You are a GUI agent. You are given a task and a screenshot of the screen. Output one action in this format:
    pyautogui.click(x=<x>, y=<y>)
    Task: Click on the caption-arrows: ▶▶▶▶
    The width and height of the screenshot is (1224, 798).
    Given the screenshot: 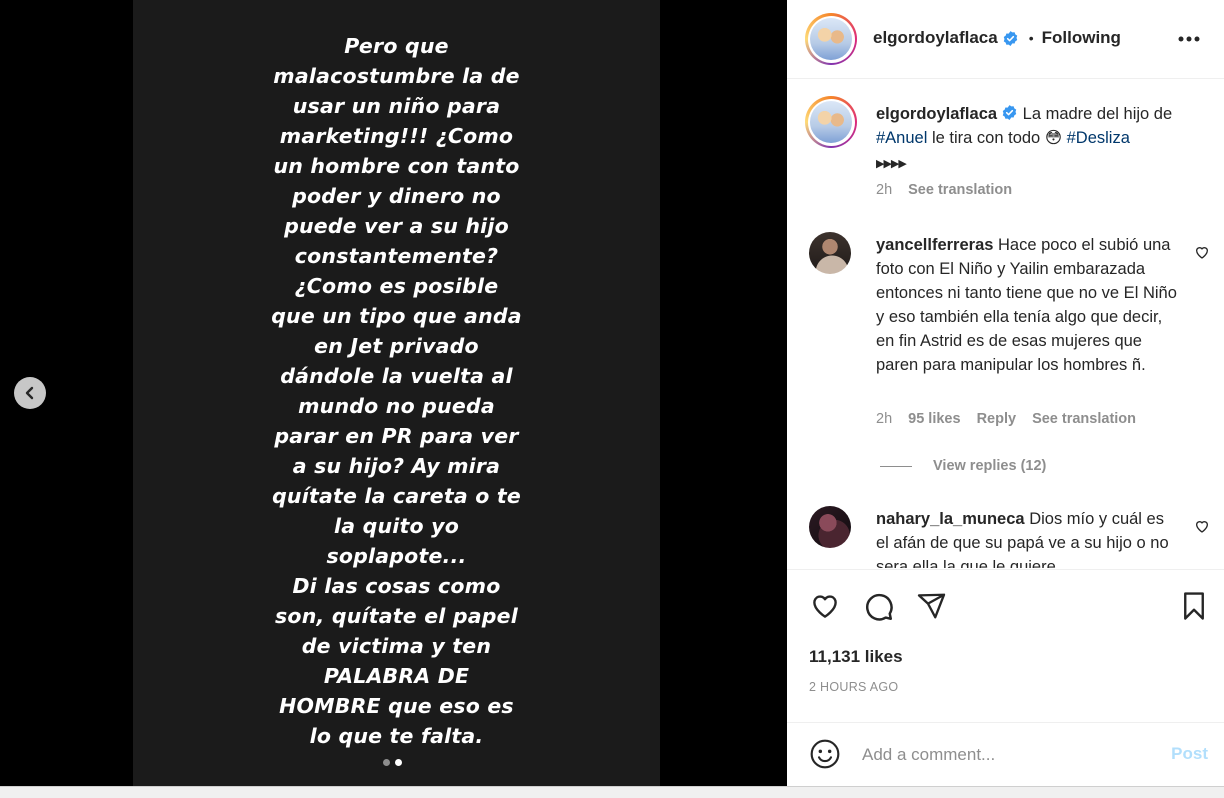 What is the action you would take?
    pyautogui.click(x=891, y=164)
    